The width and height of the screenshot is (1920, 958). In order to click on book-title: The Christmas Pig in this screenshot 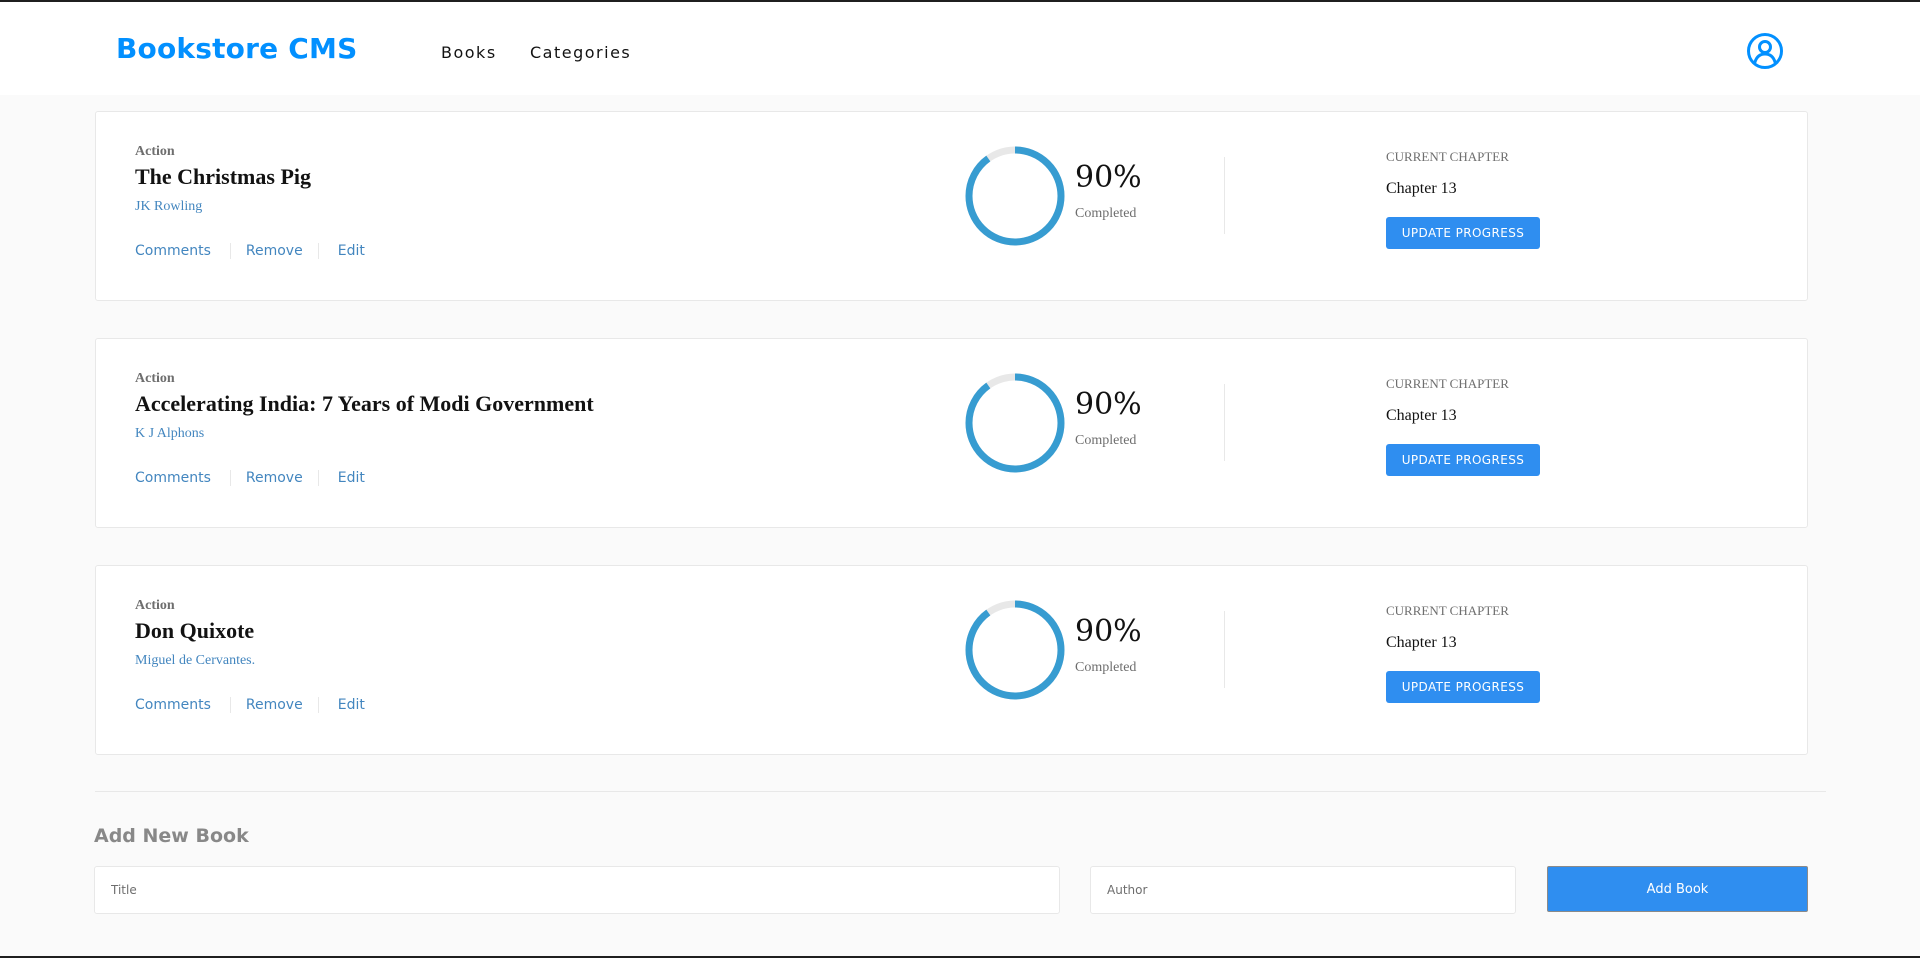, I will do `click(223, 176)`.